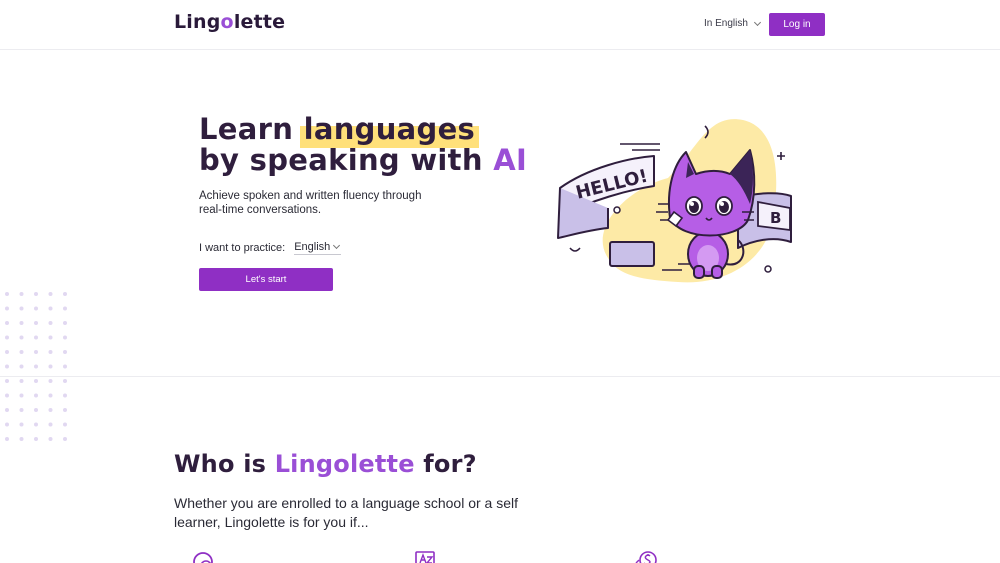  What do you see at coordinates (197, 22) in the screenshot?
I see `logo-text-start: Ling` at bounding box center [197, 22].